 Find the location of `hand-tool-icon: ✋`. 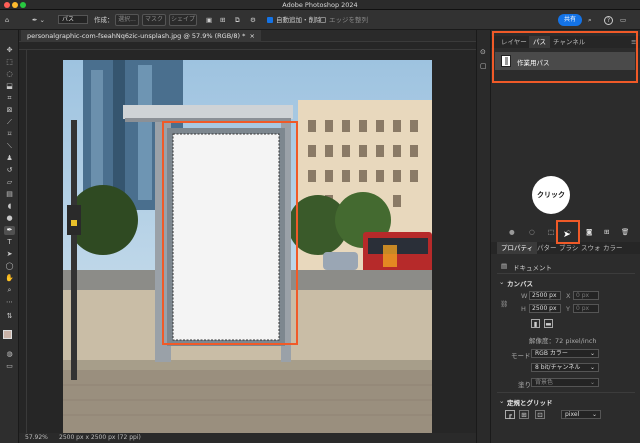

hand-tool-icon: ✋ is located at coordinates (9, 278).